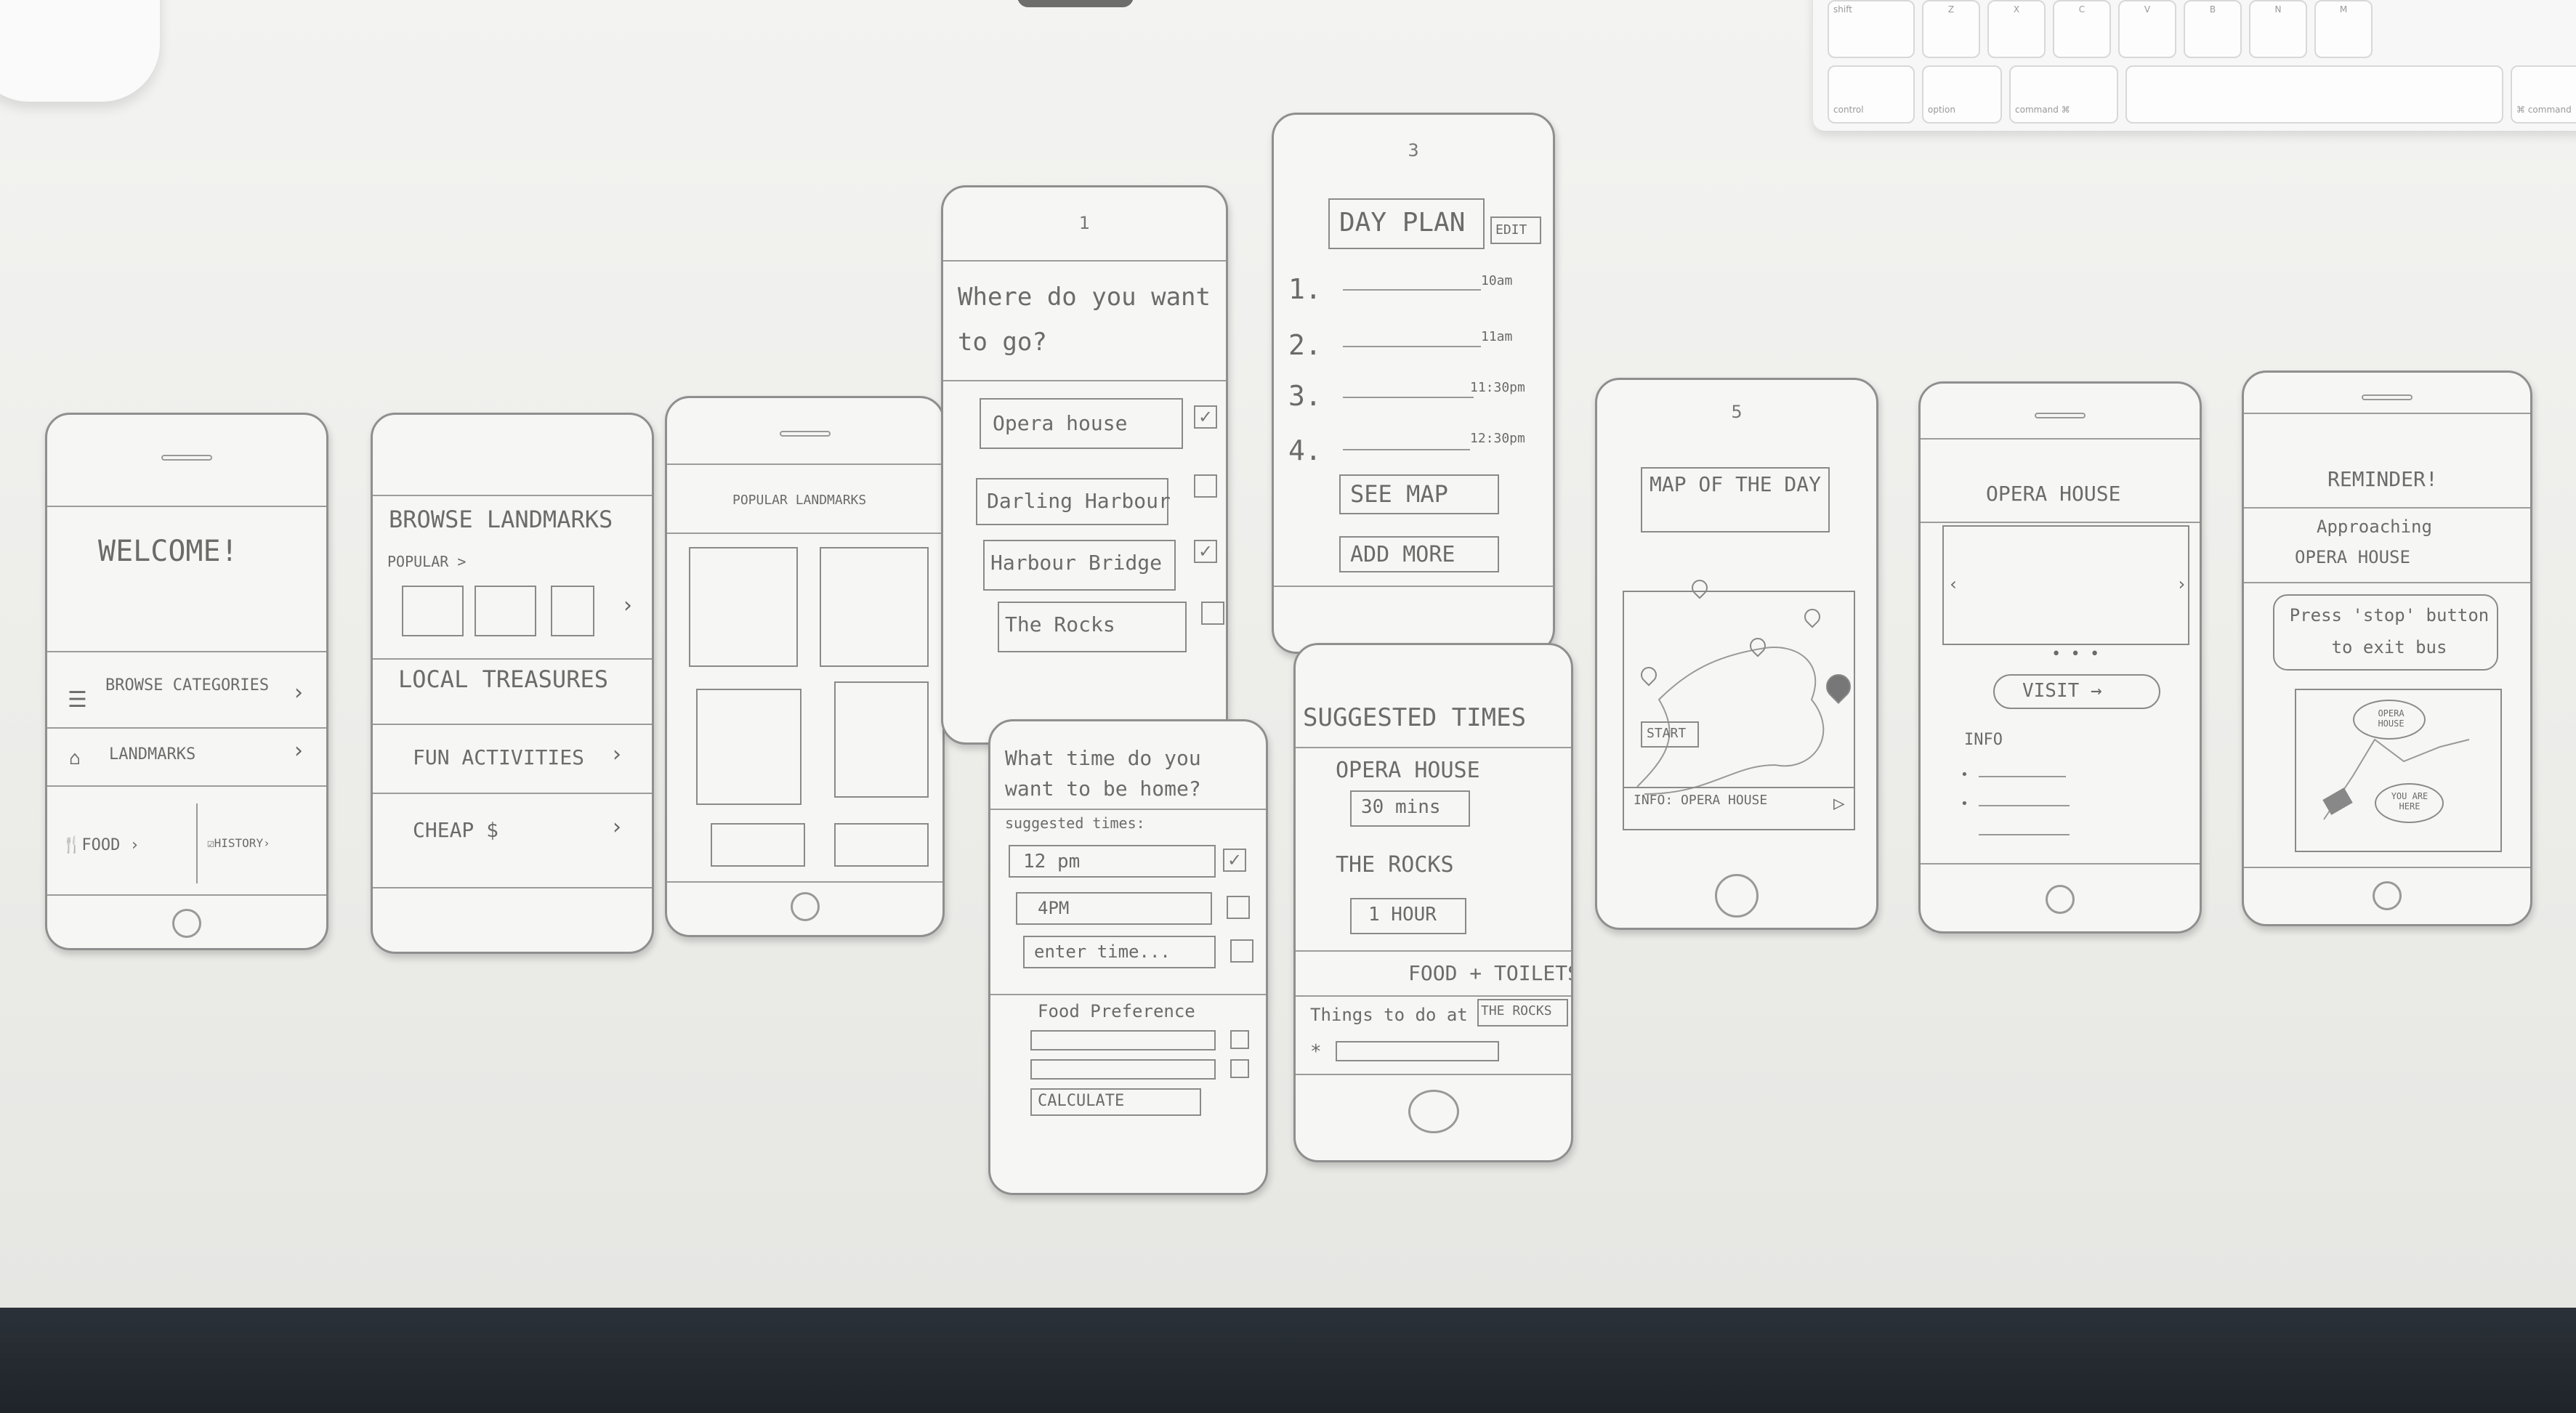 The image size is (2576, 1413). What do you see at coordinates (1953, 584) in the screenshot?
I see `chevron-left-icon: ‹` at bounding box center [1953, 584].